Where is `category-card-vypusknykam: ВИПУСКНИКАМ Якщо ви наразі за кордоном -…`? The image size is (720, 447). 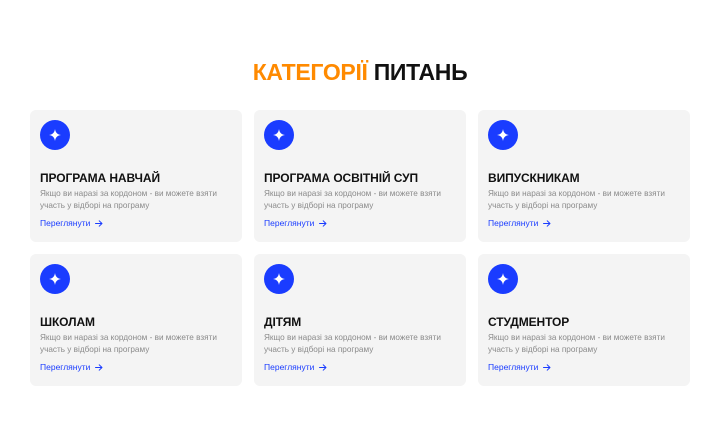 category-card-vypusknykam: ВИПУСКНИКАМ Якщо ви наразі за кордоном -… is located at coordinates (584, 176).